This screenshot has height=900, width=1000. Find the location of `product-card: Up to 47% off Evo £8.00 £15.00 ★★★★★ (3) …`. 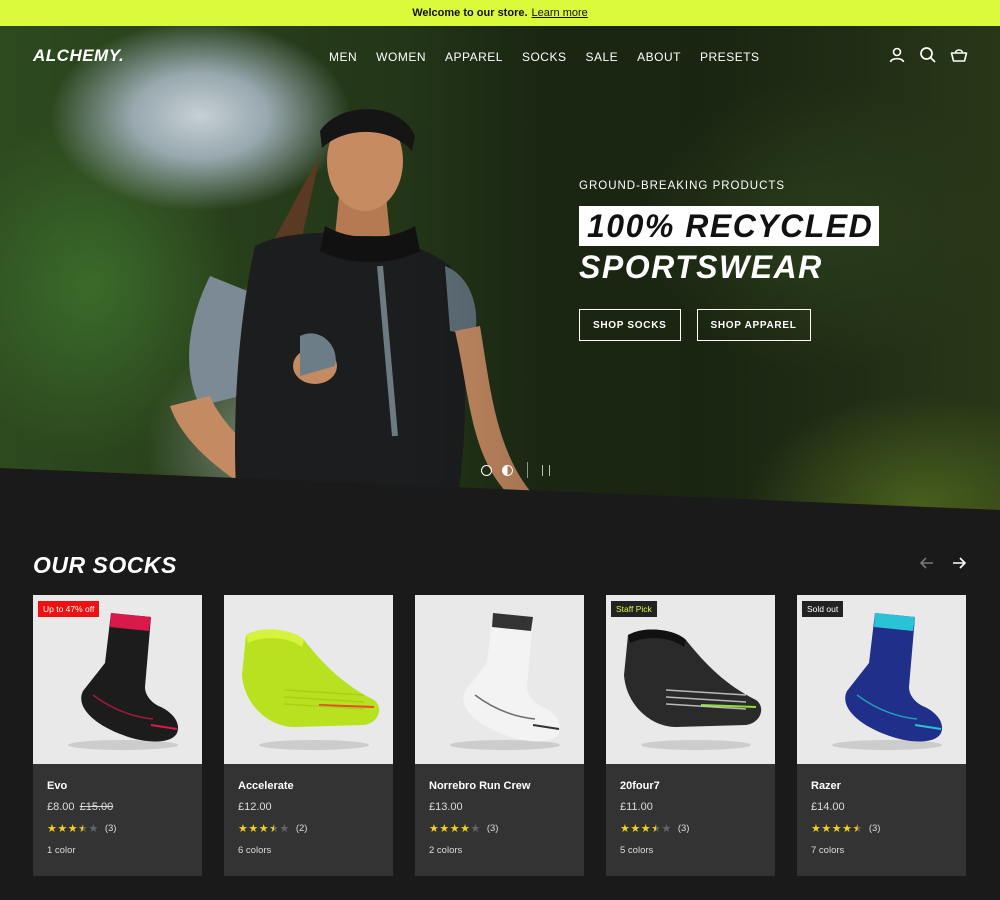

product-card: Up to 47% off Evo £8.00 £15.00 ★★★★★ (3) … is located at coordinates (117, 735).